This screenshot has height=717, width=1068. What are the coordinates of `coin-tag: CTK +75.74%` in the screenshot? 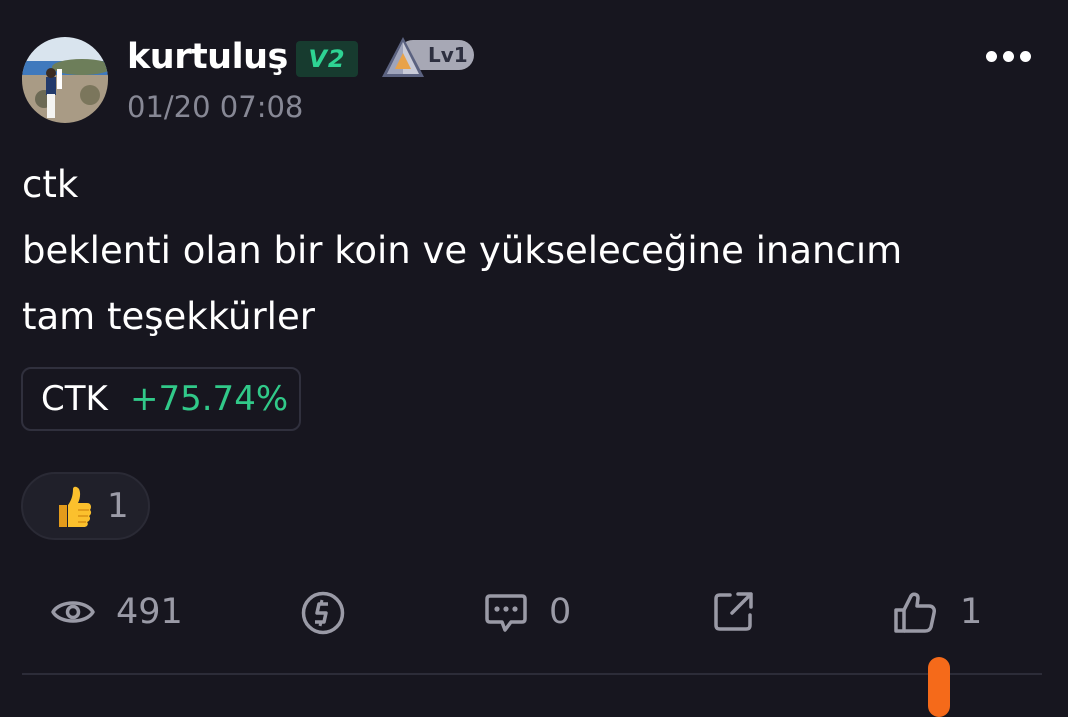 It's located at (161, 399).